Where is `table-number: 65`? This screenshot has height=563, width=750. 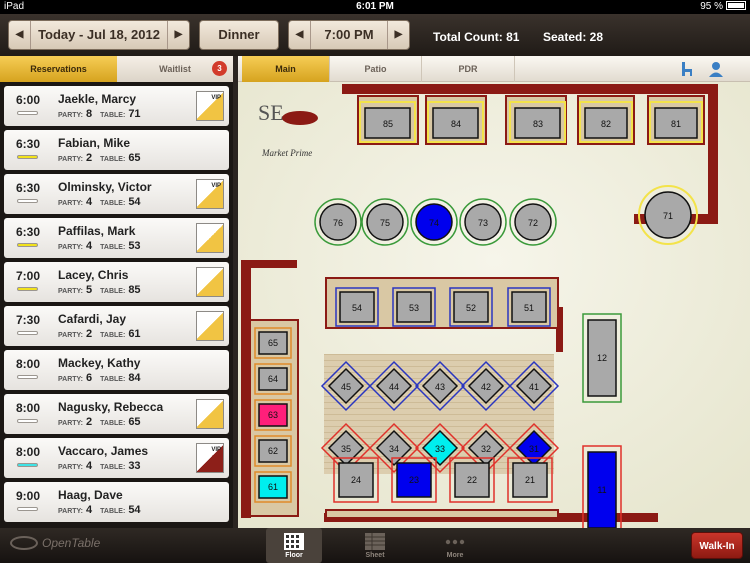 table-number: 65 is located at coordinates (134, 158).